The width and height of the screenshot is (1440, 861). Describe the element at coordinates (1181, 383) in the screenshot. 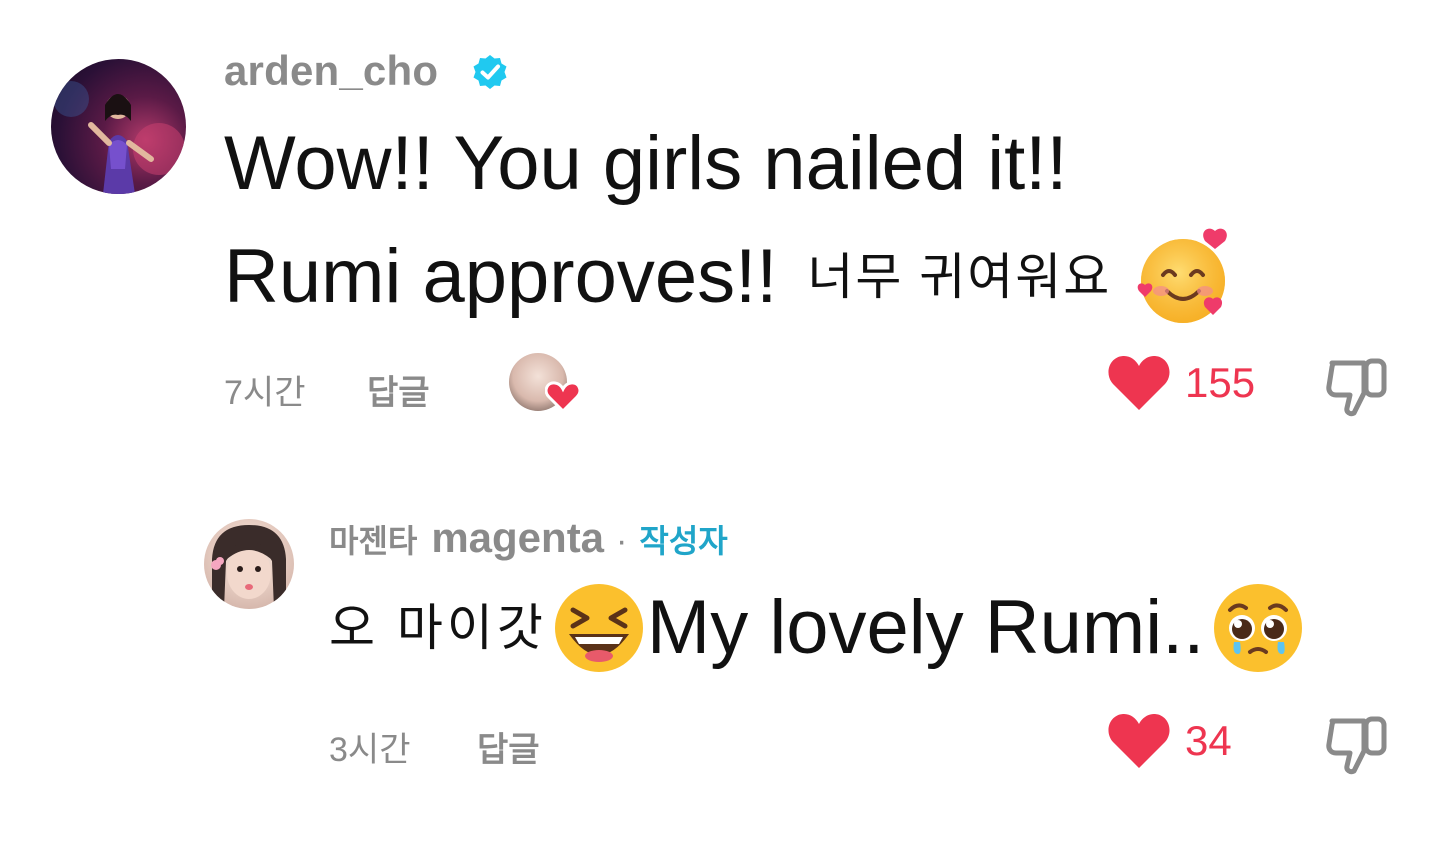

I see `like-button: 155` at that location.